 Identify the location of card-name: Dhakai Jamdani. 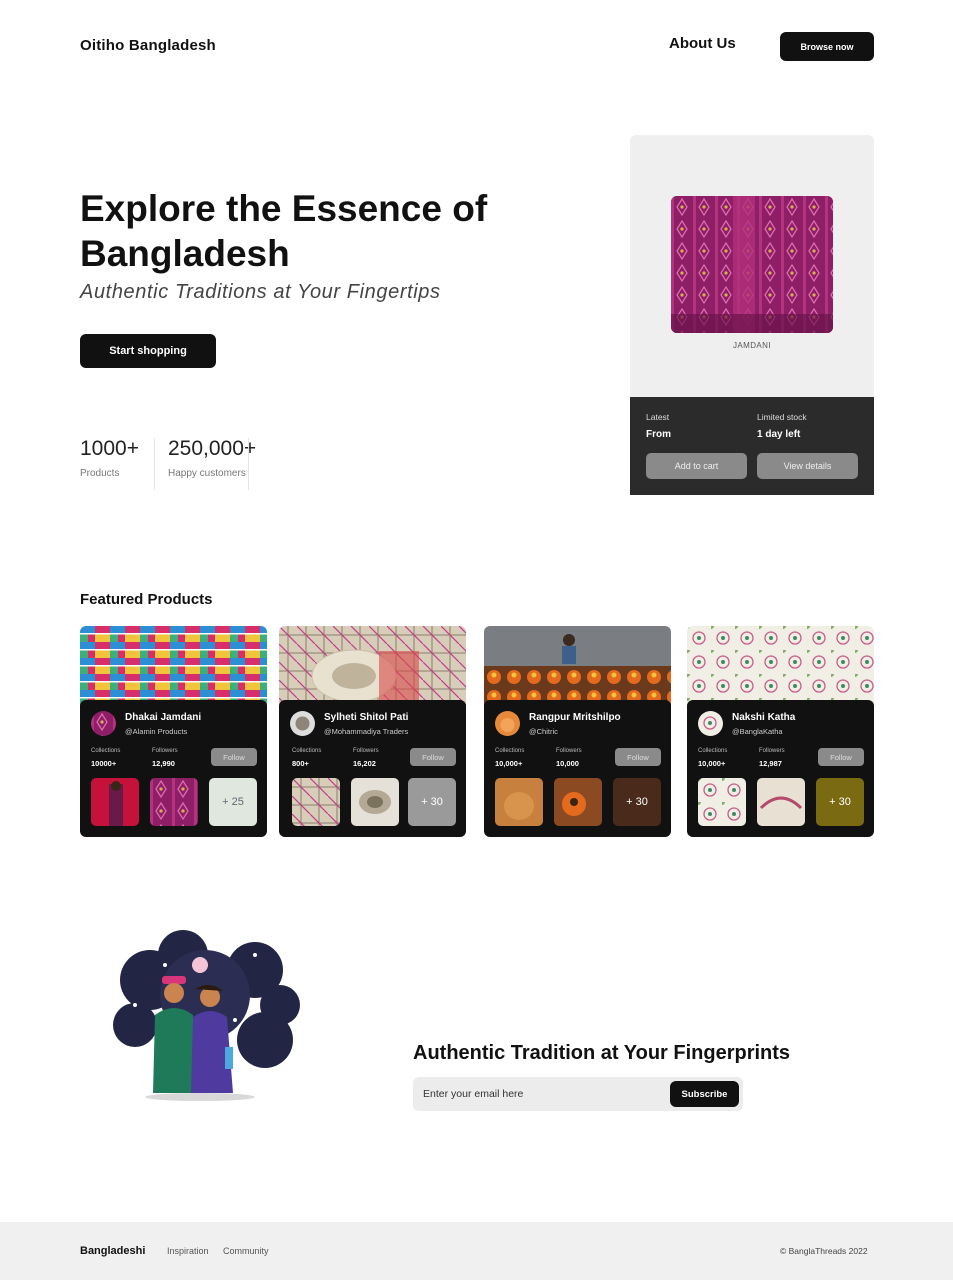
(163, 717).